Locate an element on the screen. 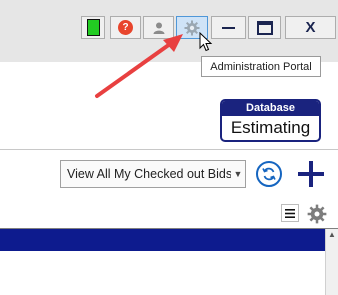 The width and height of the screenshot is (338, 295). help-icon: ? is located at coordinates (125, 27).